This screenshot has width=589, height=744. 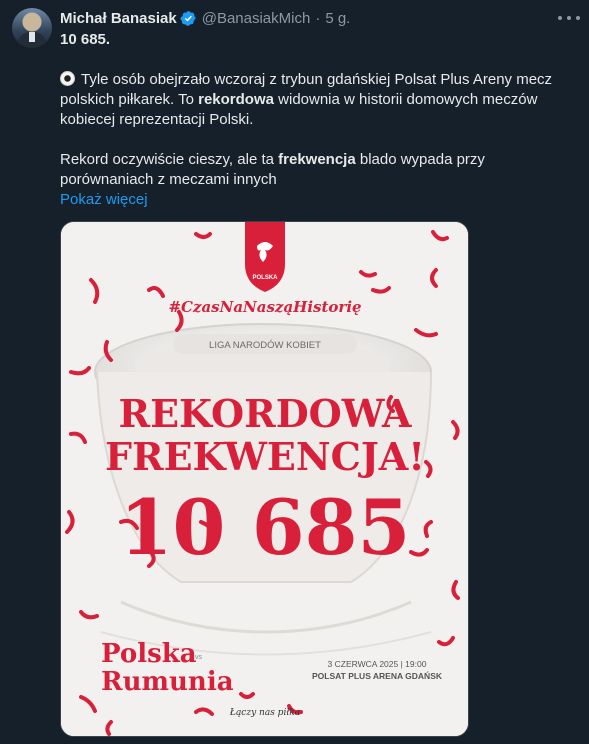 I want to click on show-more-link: Pokaż więcej, so click(x=310, y=200).